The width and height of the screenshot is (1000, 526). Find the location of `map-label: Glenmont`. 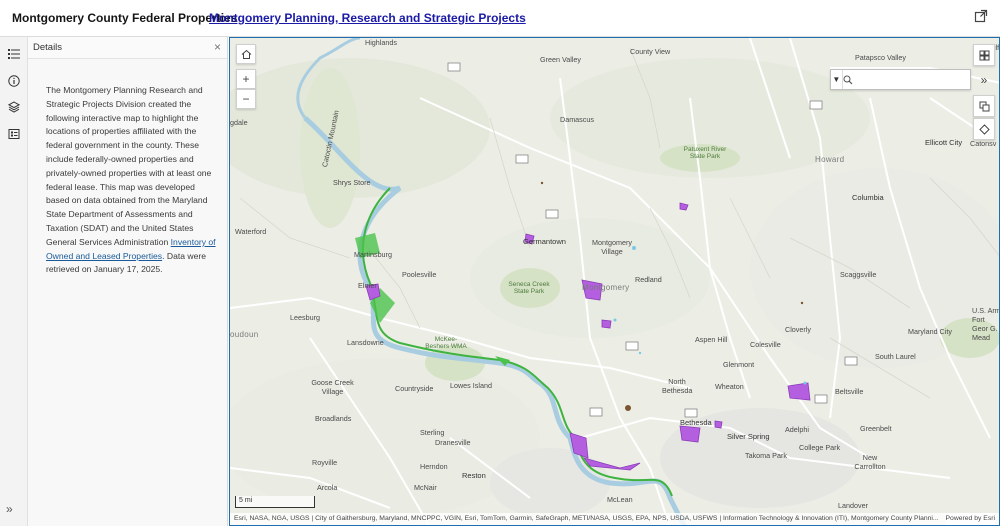

map-label: Glenmont is located at coordinates (739, 364).